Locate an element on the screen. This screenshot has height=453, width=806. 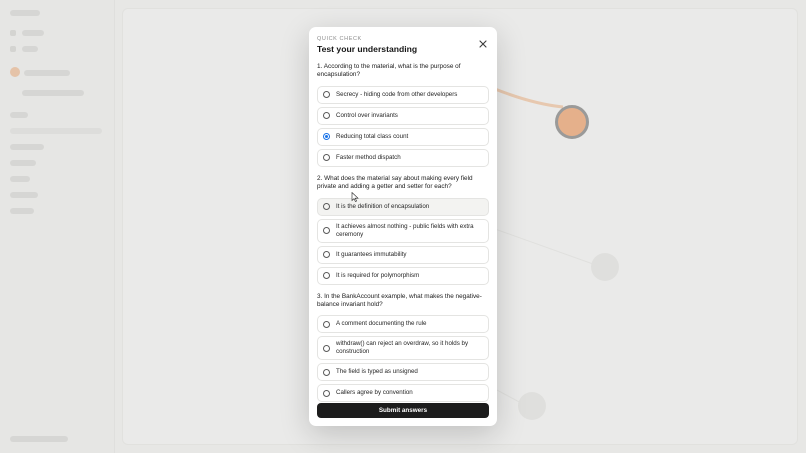
answer-option: Faster method dispatch is located at coordinates (403, 157).